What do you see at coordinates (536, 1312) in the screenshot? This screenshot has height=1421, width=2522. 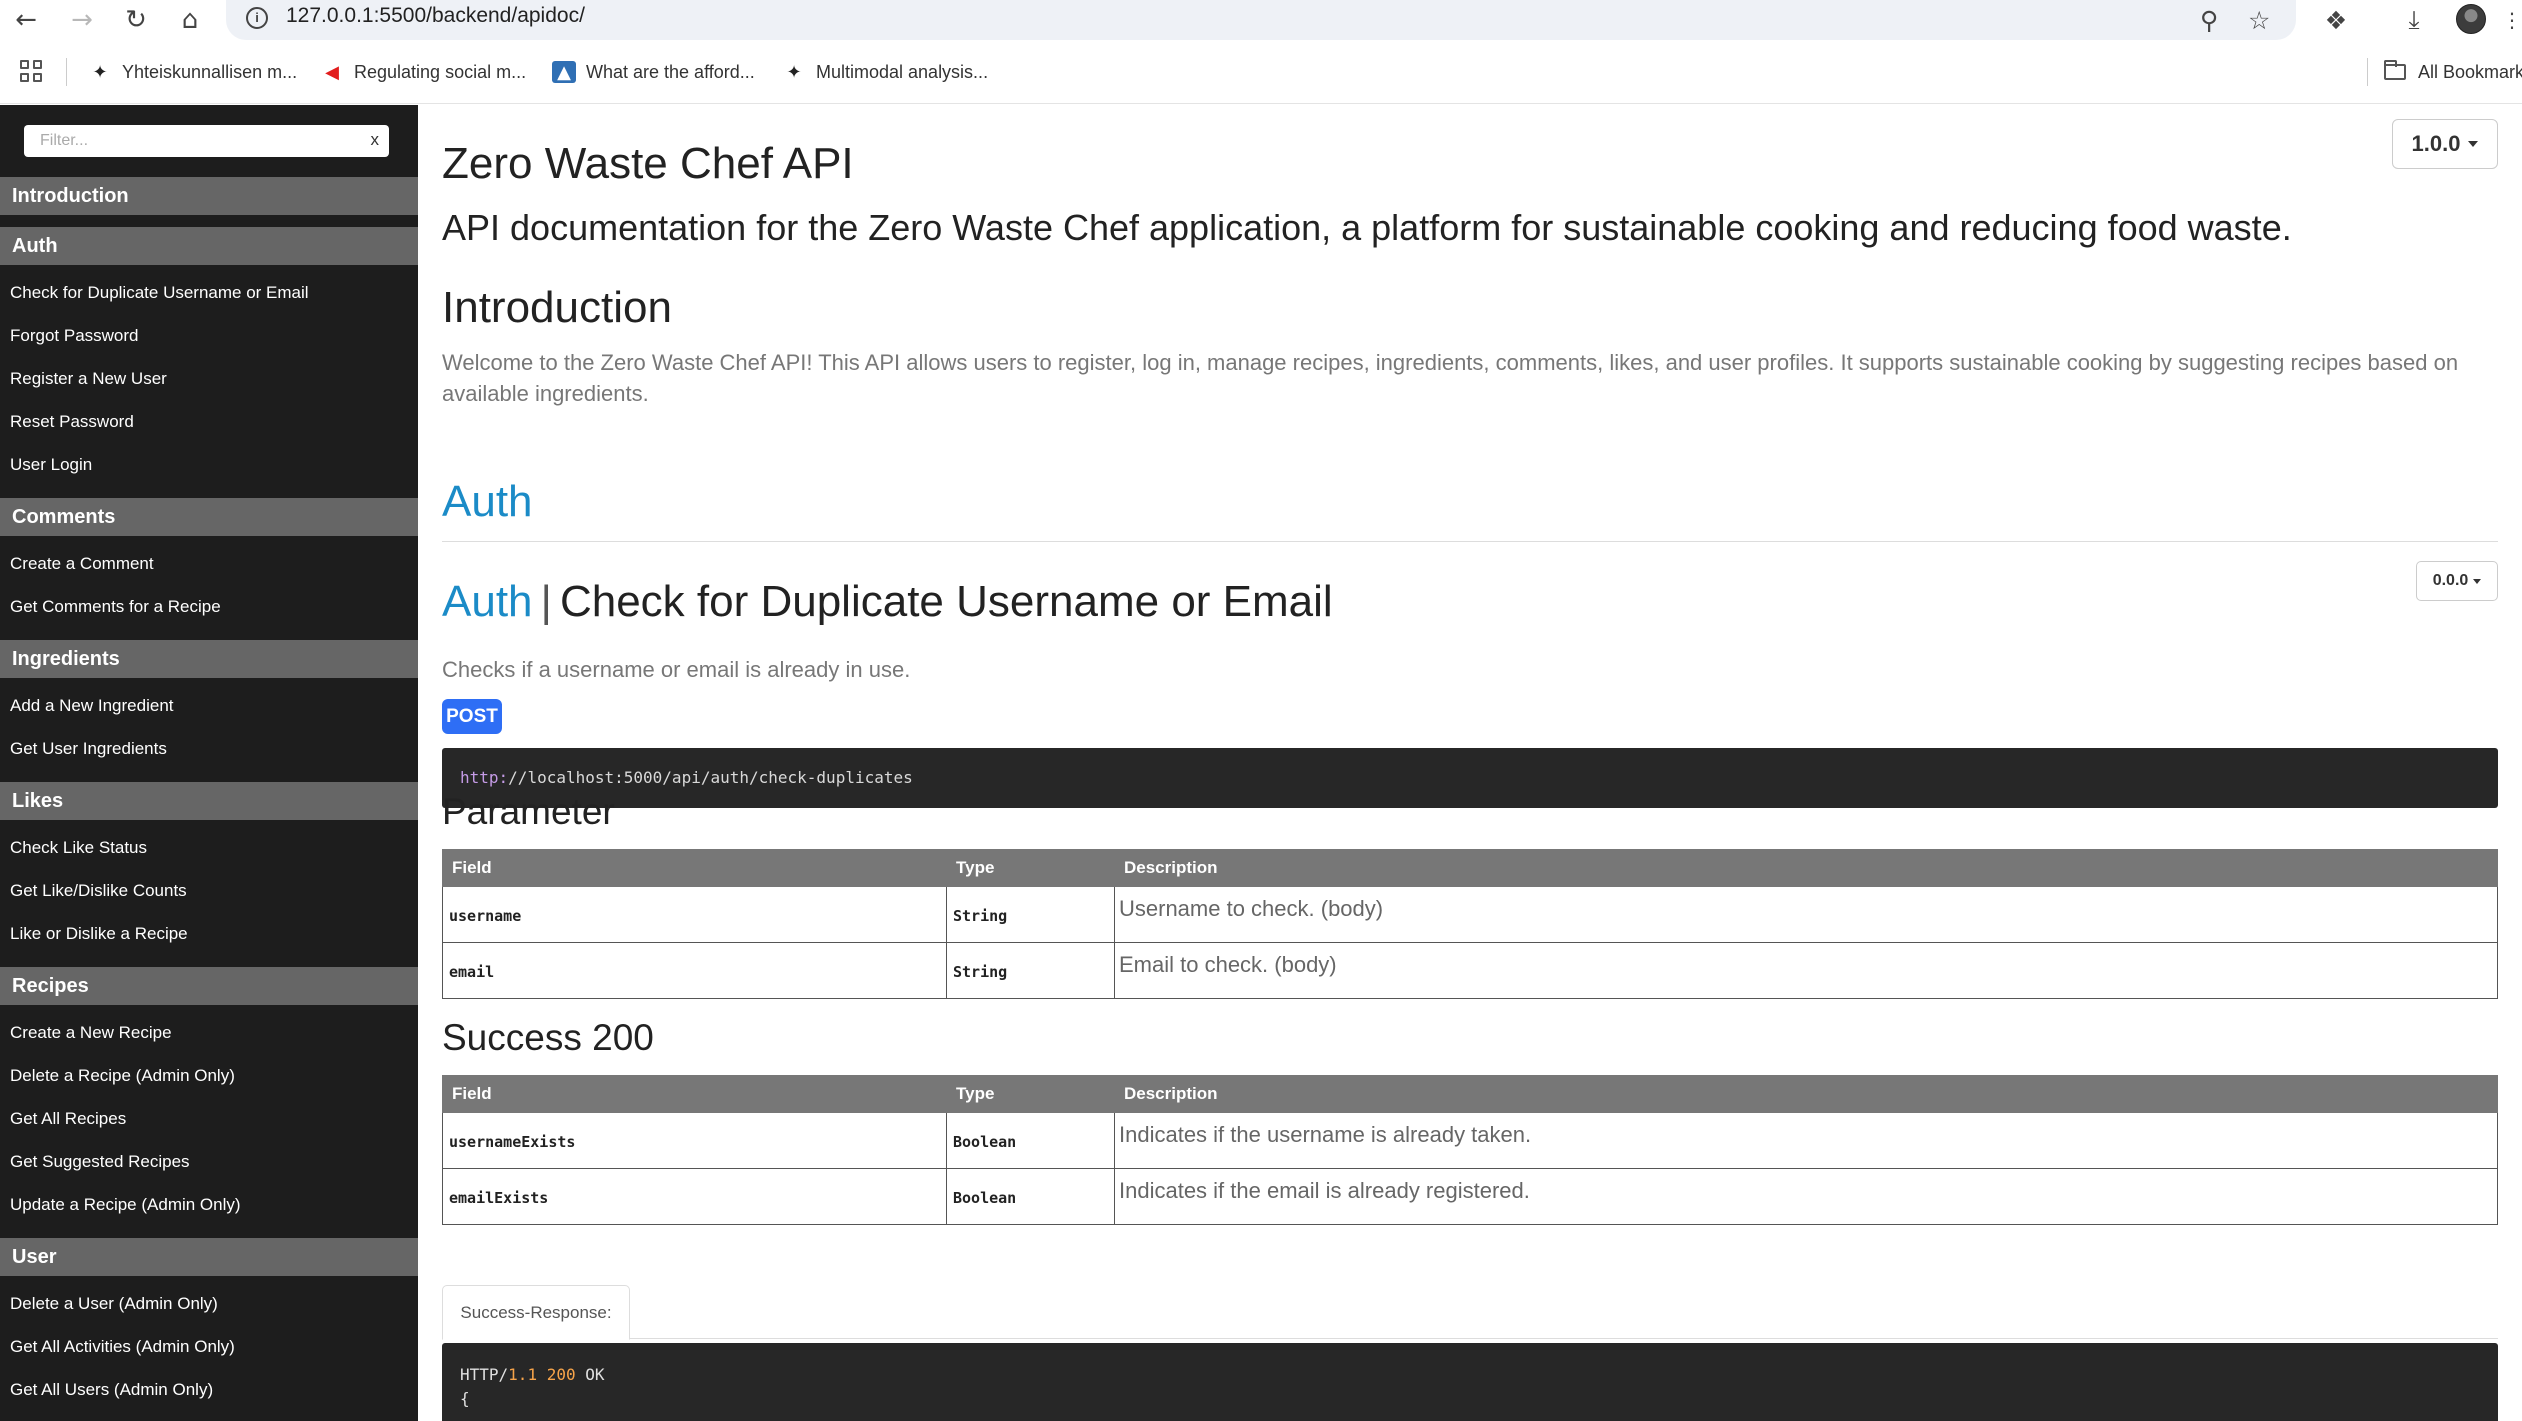 I see `tab-success-response: Success-Response:` at bounding box center [536, 1312].